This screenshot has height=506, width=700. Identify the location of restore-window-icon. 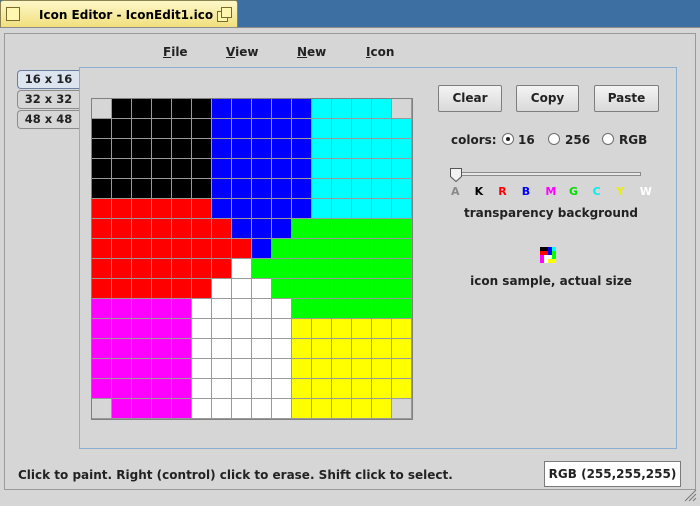
(224, 15).